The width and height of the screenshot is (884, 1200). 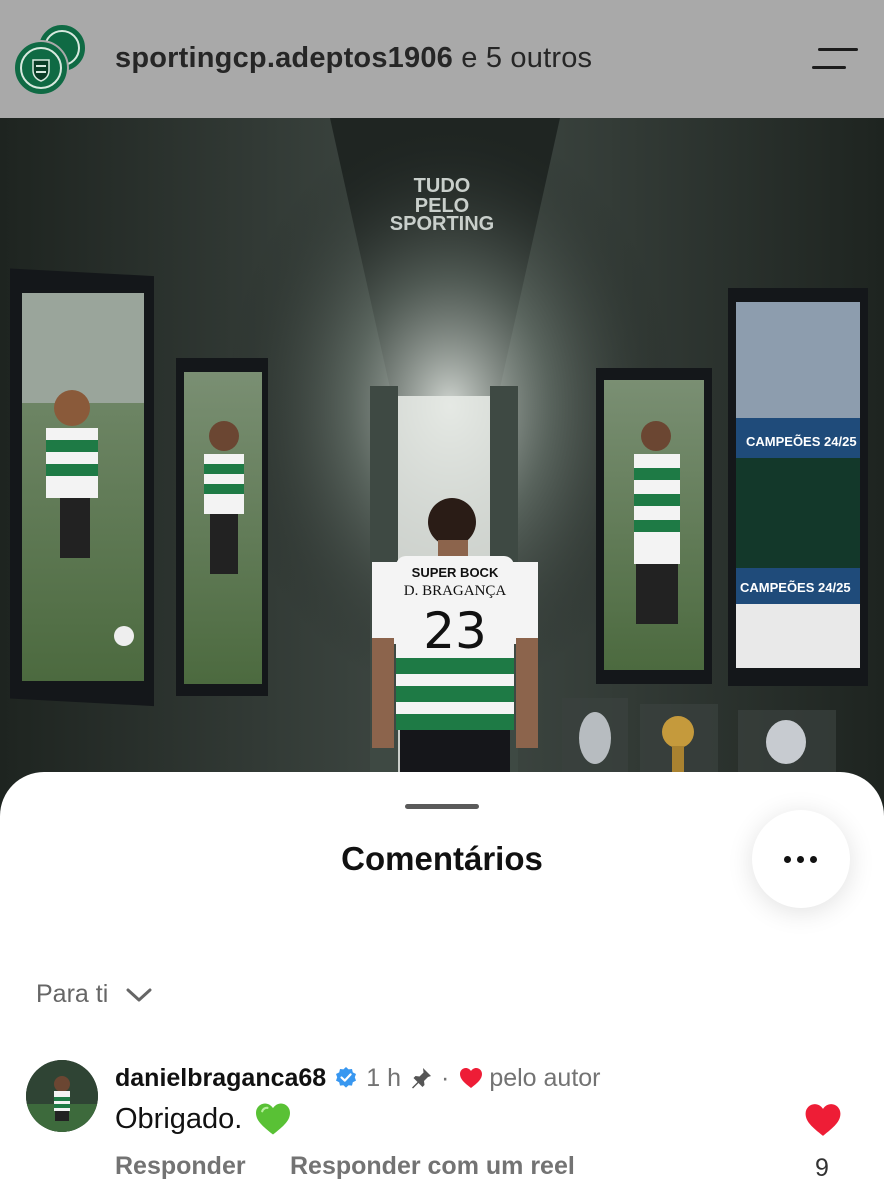 What do you see at coordinates (545, 1077) in the screenshot?
I see `liked-by-author-label: pelo autor` at bounding box center [545, 1077].